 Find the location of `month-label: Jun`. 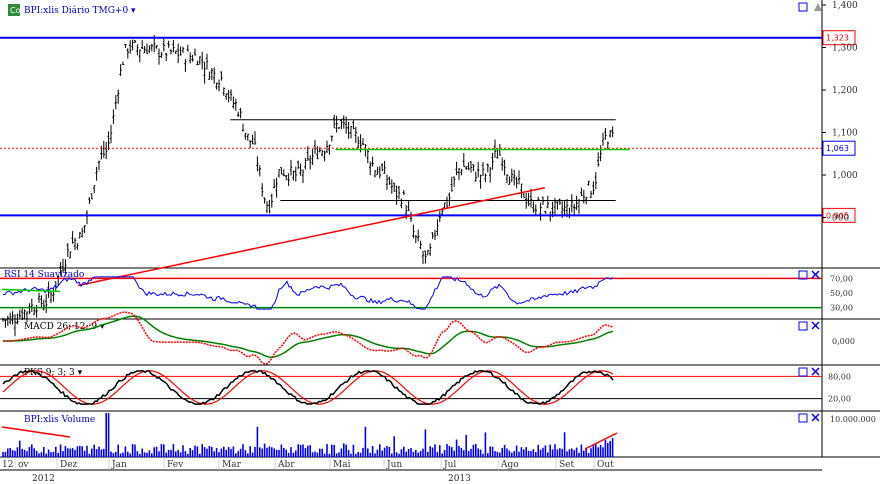

month-label: Jun is located at coordinates (394, 465).